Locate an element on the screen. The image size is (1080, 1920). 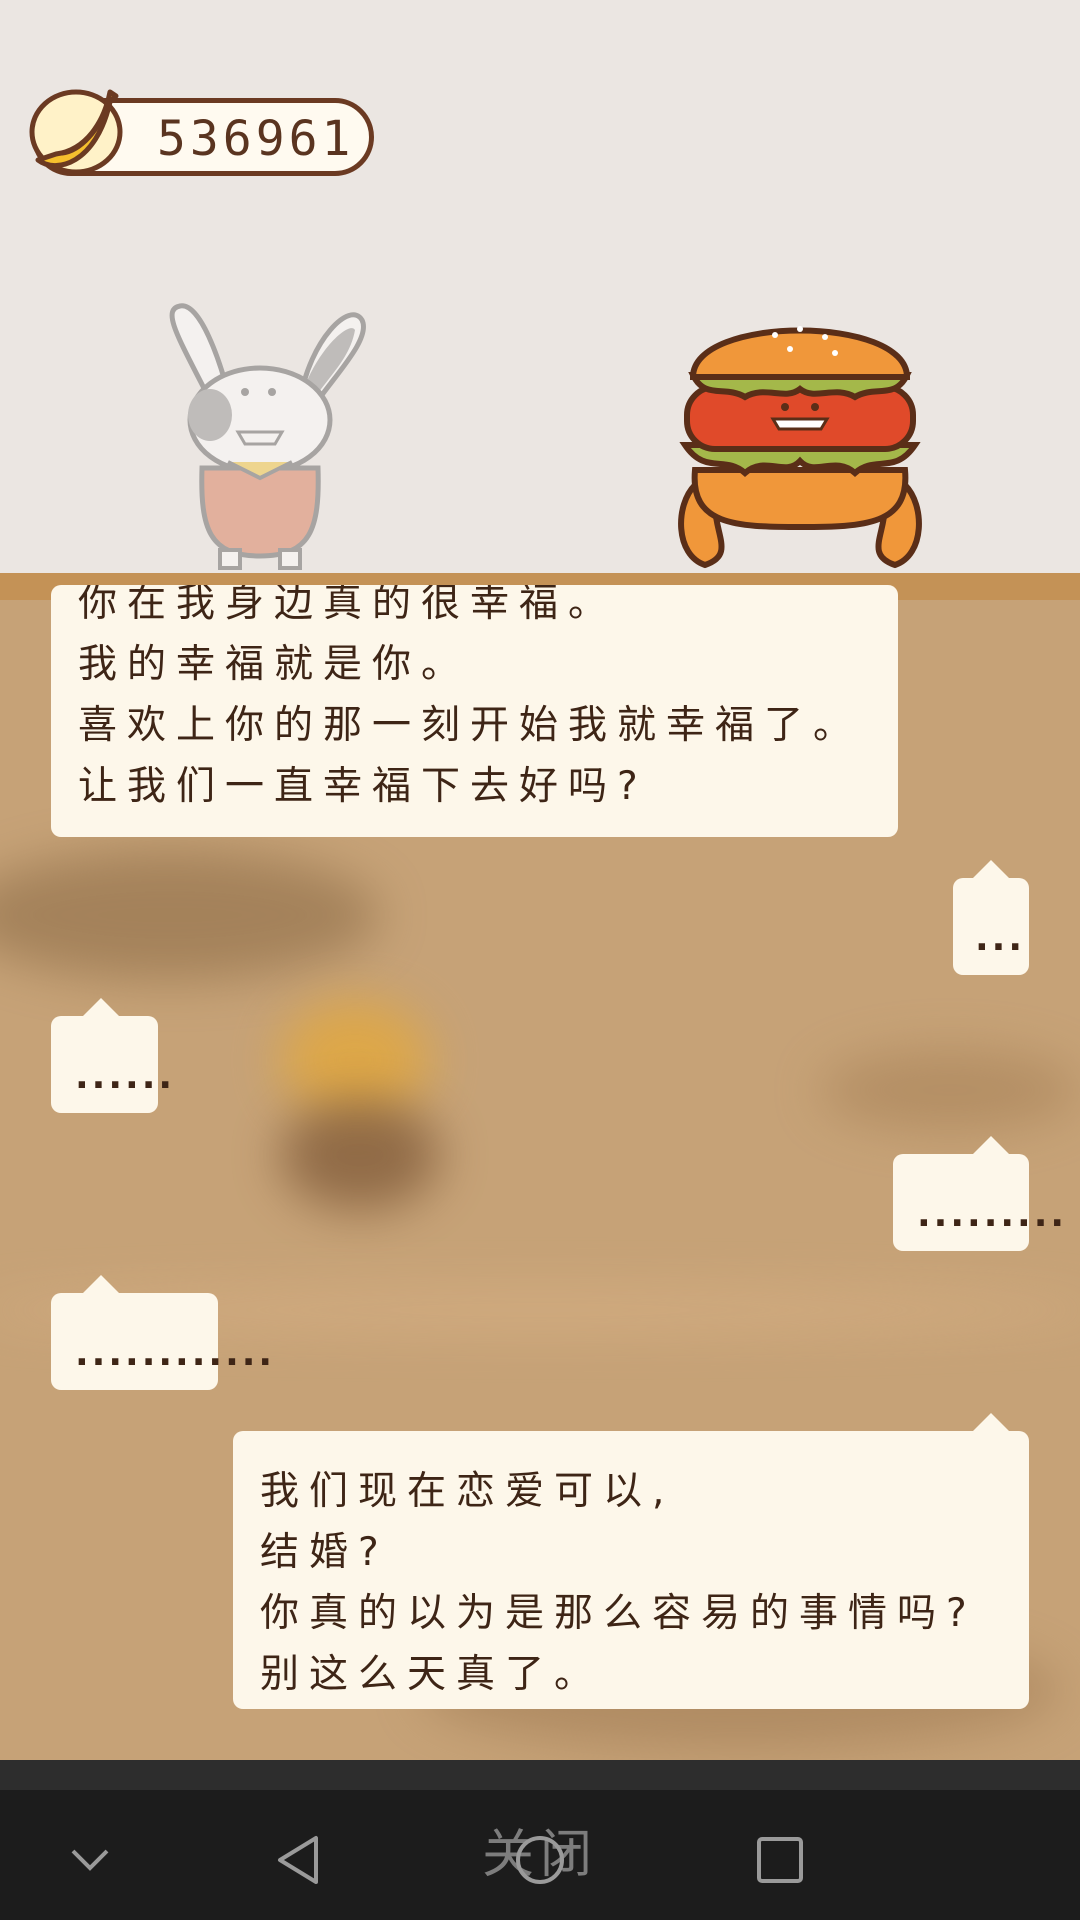
navigation-bar: 关闭 is located at coordinates (540, 1855).